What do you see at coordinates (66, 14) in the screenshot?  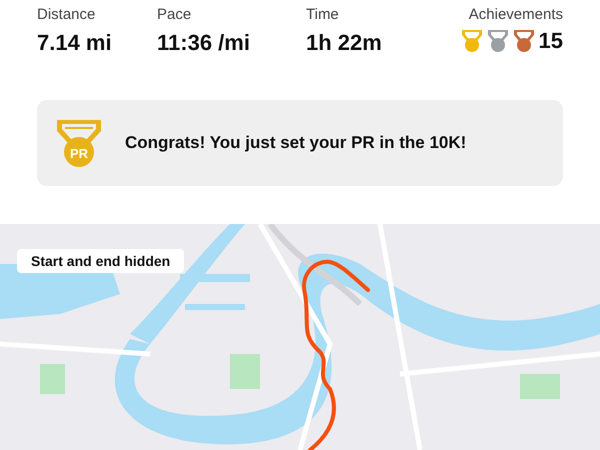 I see `stat-label: Distance` at bounding box center [66, 14].